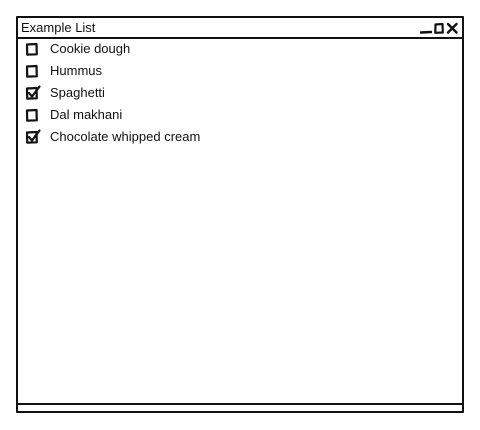  What do you see at coordinates (240, 116) in the screenshot?
I see `list-item: Dal makhani` at bounding box center [240, 116].